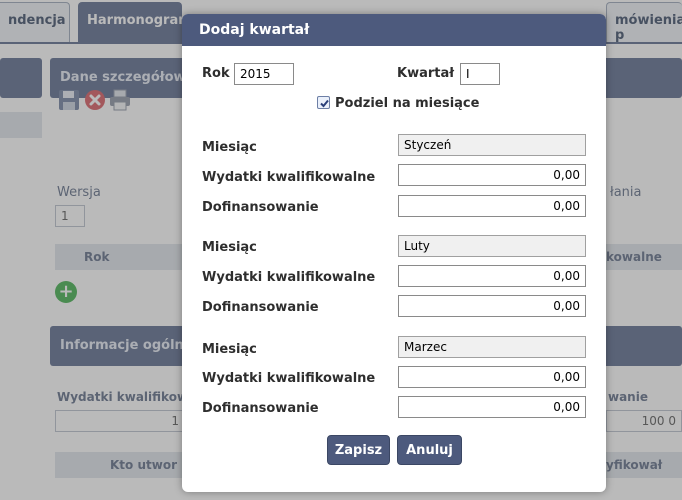 The height and width of the screenshot is (500, 682). Describe the element at coordinates (407, 103) in the screenshot. I see `podziel-label: Podziel na miesiące` at that location.